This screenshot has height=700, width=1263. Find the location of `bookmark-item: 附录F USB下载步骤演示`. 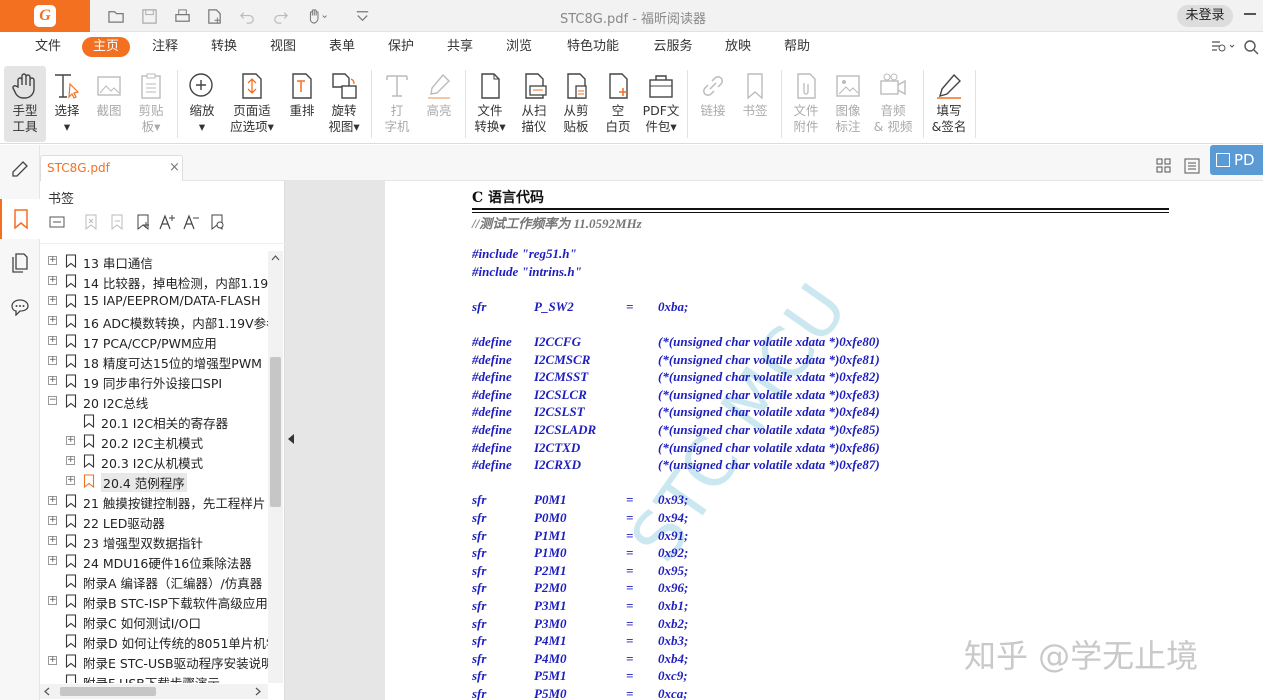

bookmark-item: 附录F USB下载步骤演示 is located at coordinates (154, 677).